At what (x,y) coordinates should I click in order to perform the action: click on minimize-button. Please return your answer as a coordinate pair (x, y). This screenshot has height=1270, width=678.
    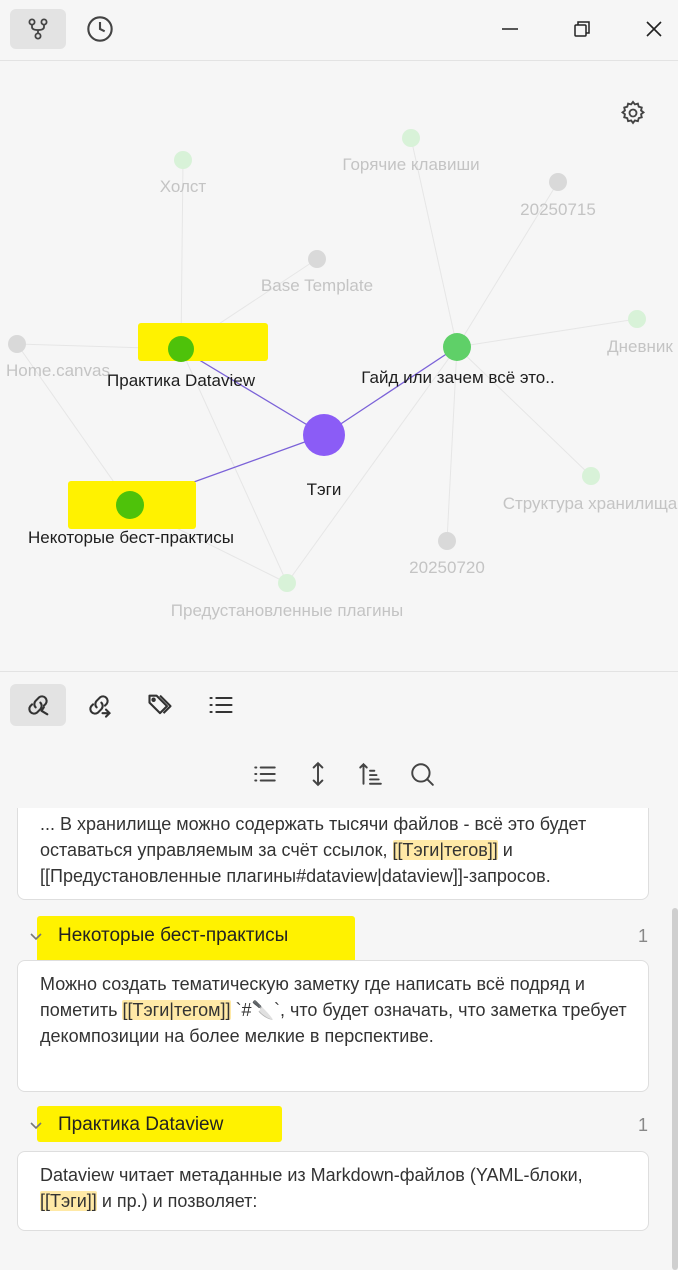
    Looking at the image, I should click on (510, 29).